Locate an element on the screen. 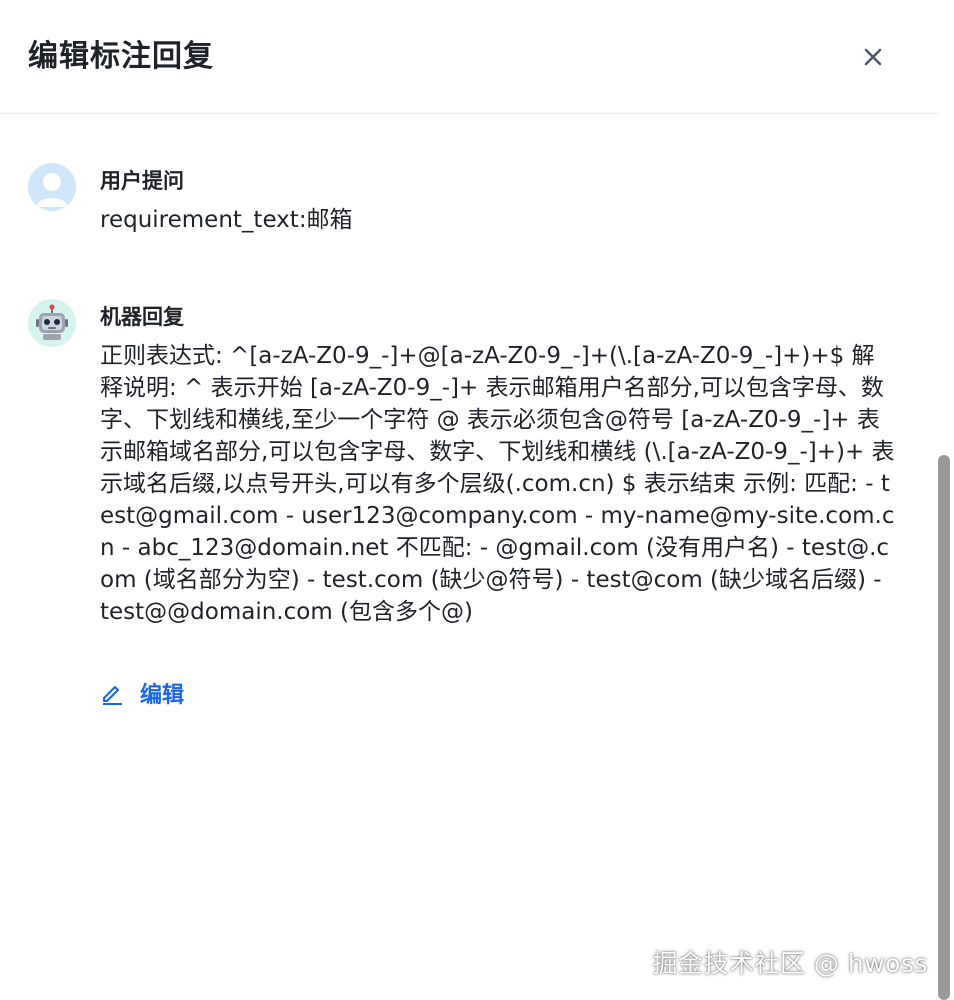 The width and height of the screenshot is (954, 1000). user-avatar-icon is located at coordinates (52, 190).